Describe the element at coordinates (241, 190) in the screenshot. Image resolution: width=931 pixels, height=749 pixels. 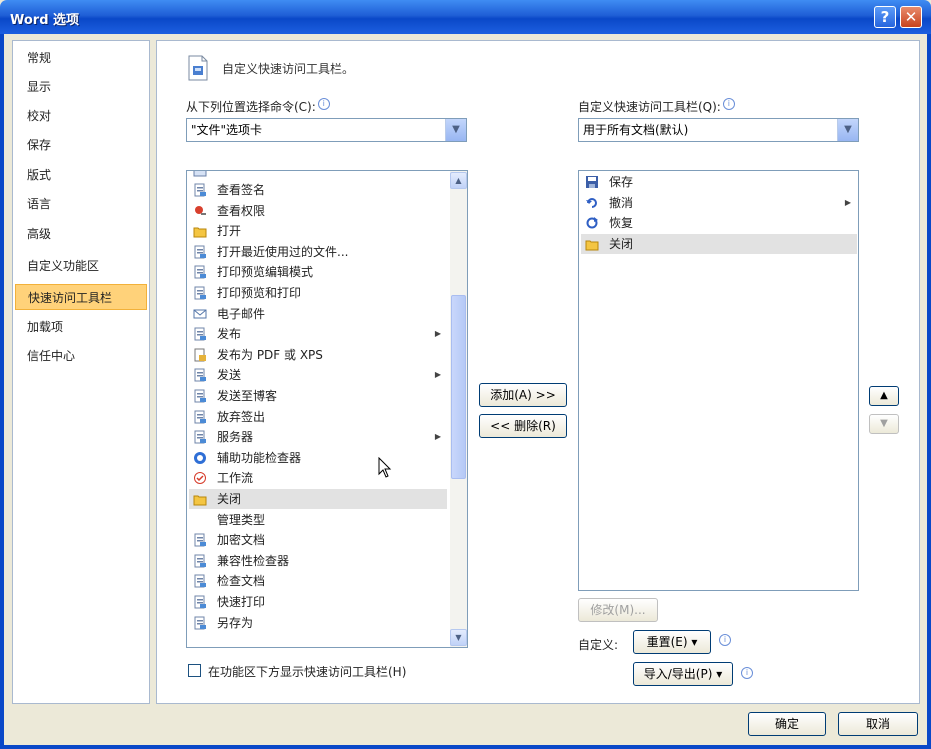
I see `list-item-label: 查看签名` at that location.